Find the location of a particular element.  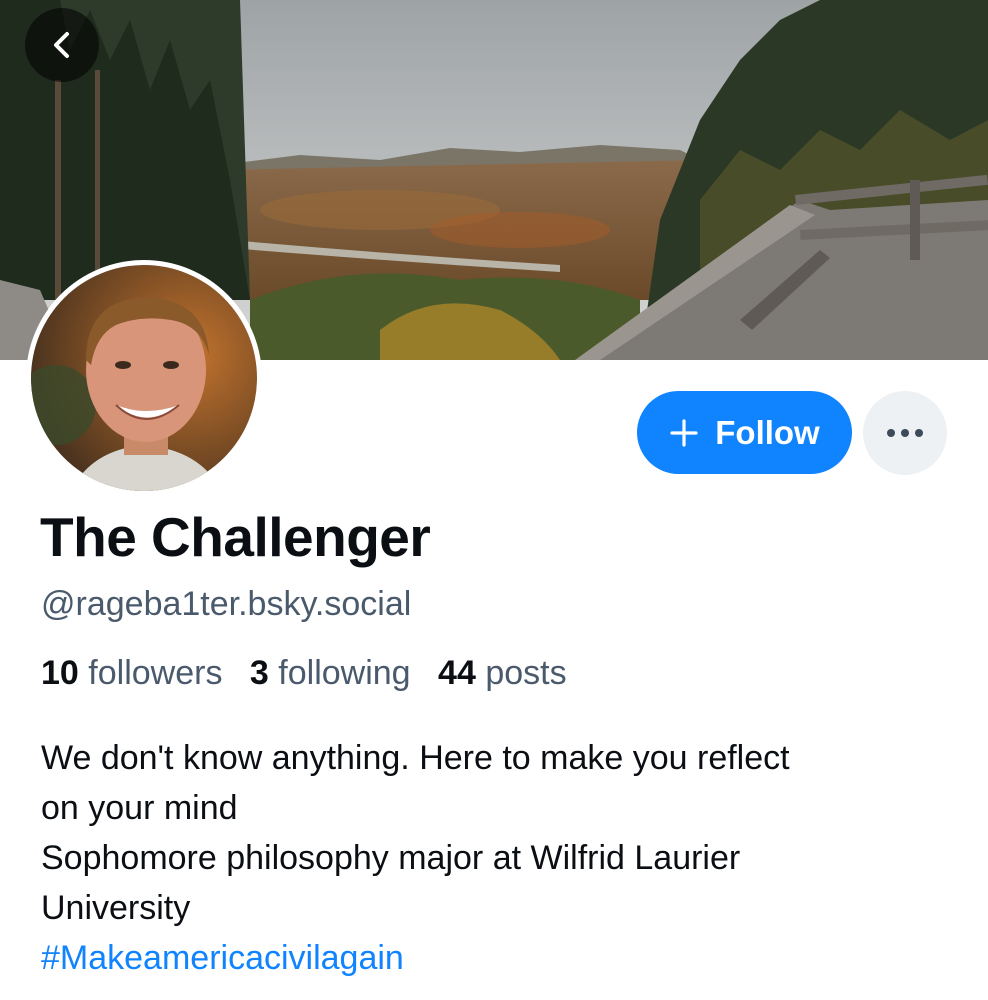

posts-stat: 44 posts is located at coordinates (502, 673).